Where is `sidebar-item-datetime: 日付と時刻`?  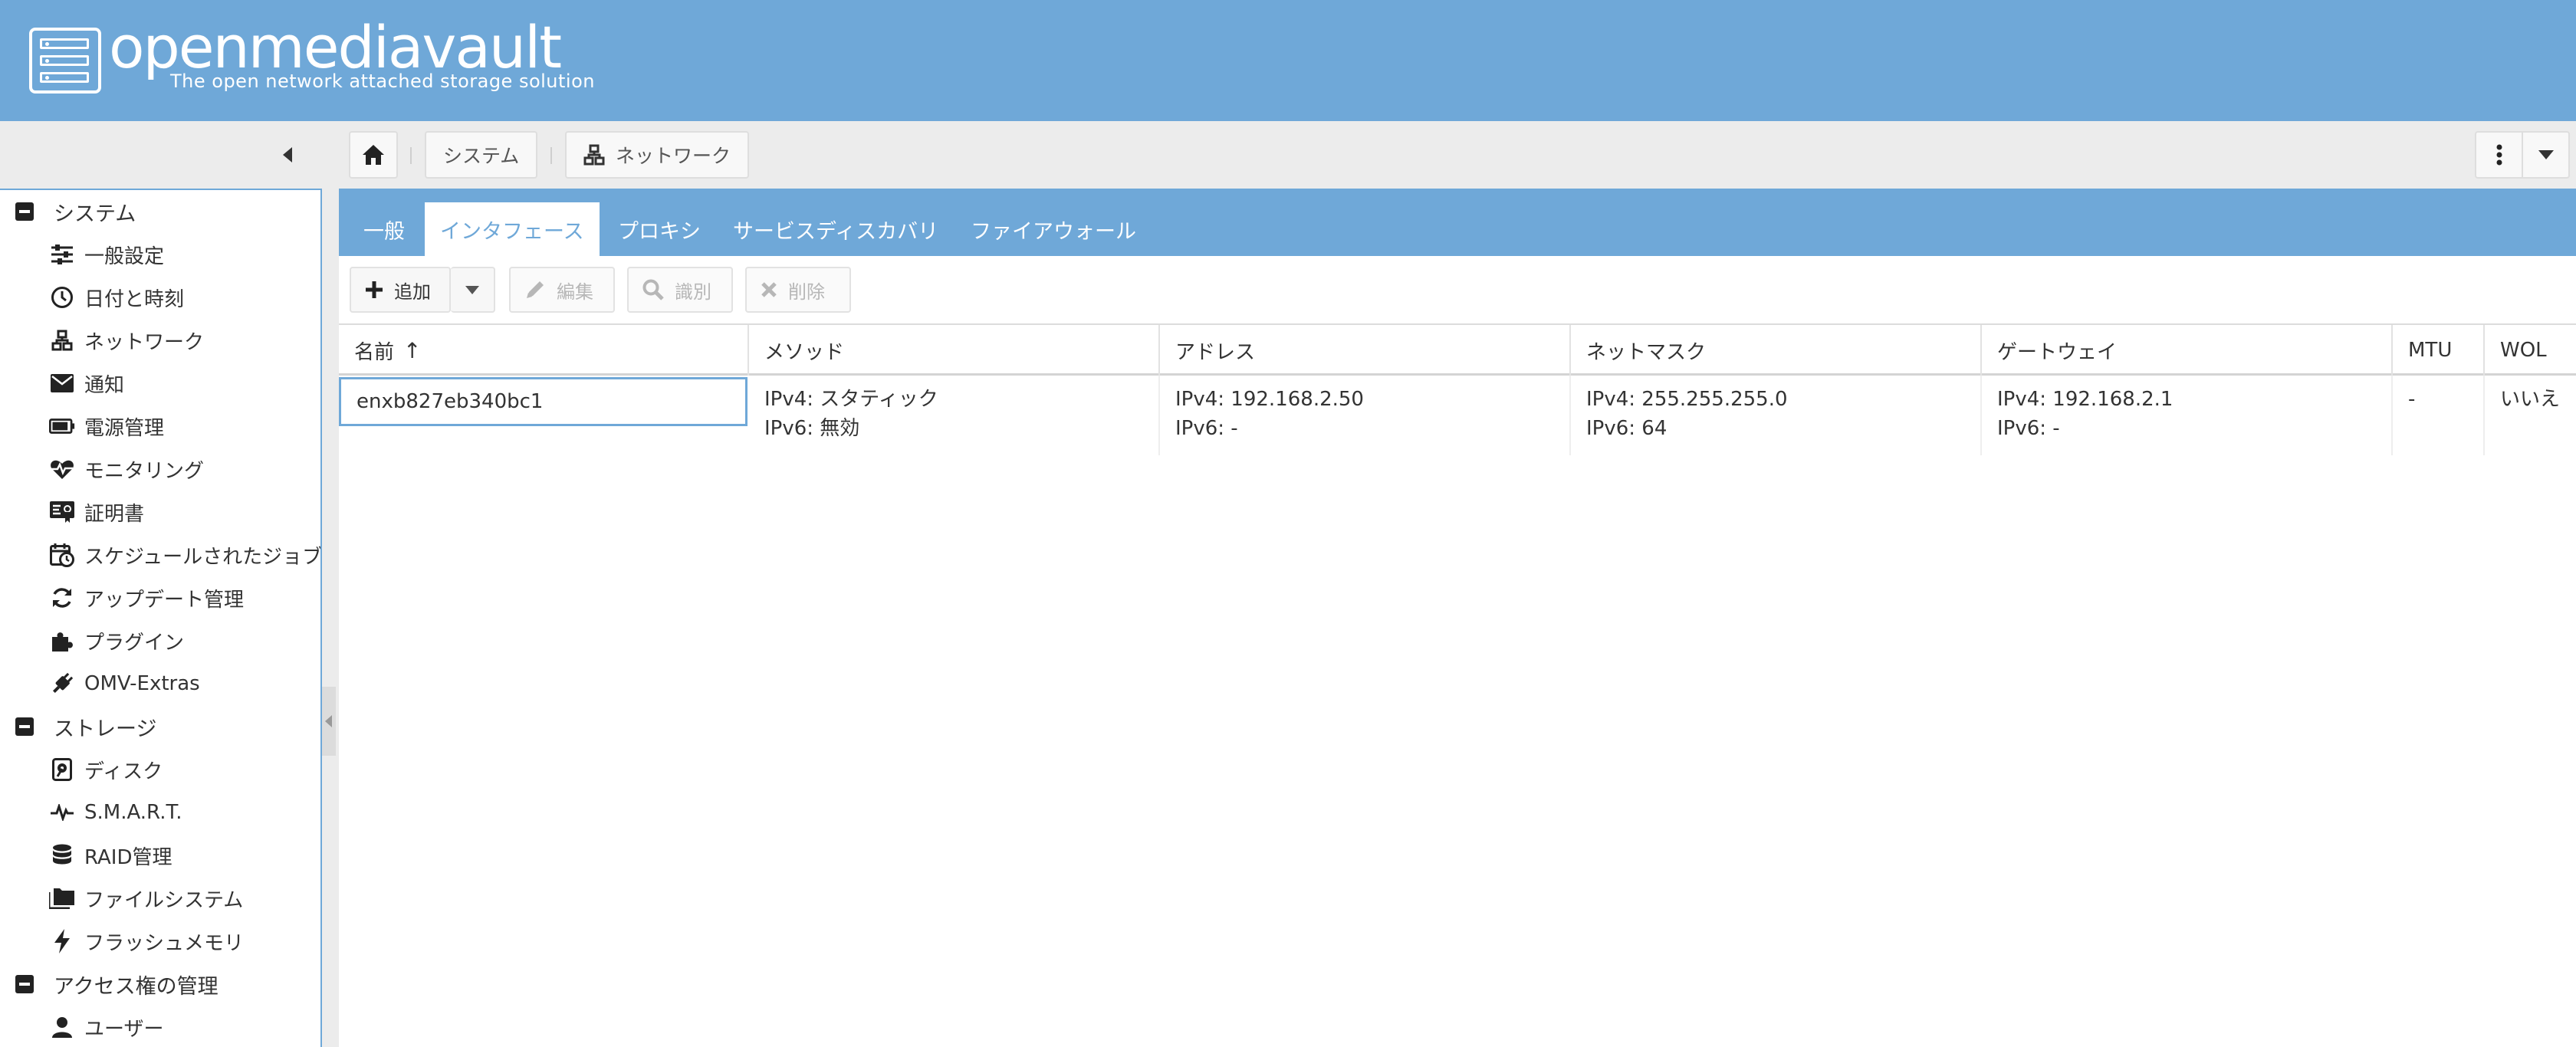 sidebar-item-datetime: 日付と時刻 is located at coordinates (160, 297).